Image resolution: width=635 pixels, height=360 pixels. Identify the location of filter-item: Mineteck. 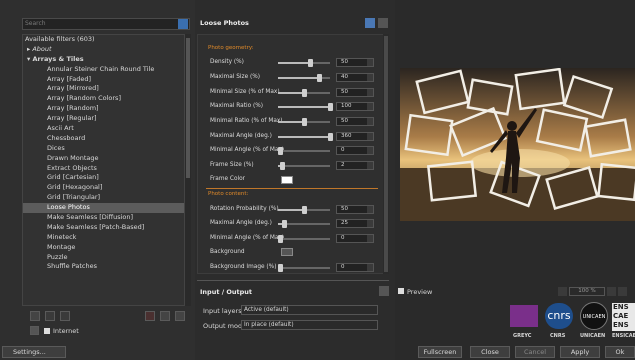
(103, 238).